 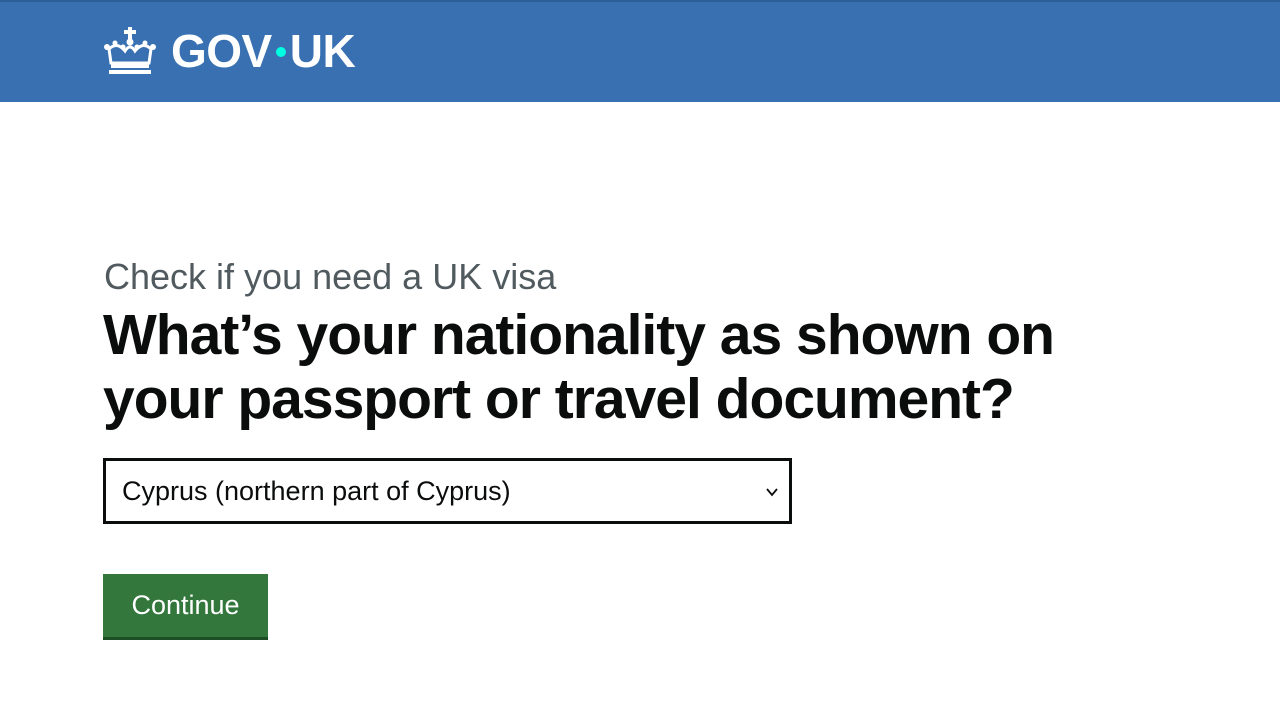 I want to click on nationality-select-value: Cyprus (northern part of Cyprus), so click(x=316, y=490).